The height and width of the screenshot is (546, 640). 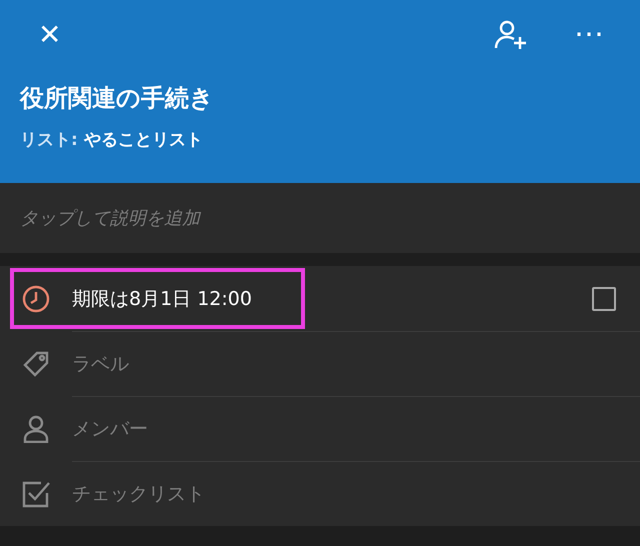 What do you see at coordinates (36, 298) in the screenshot?
I see `clock-icon` at bounding box center [36, 298].